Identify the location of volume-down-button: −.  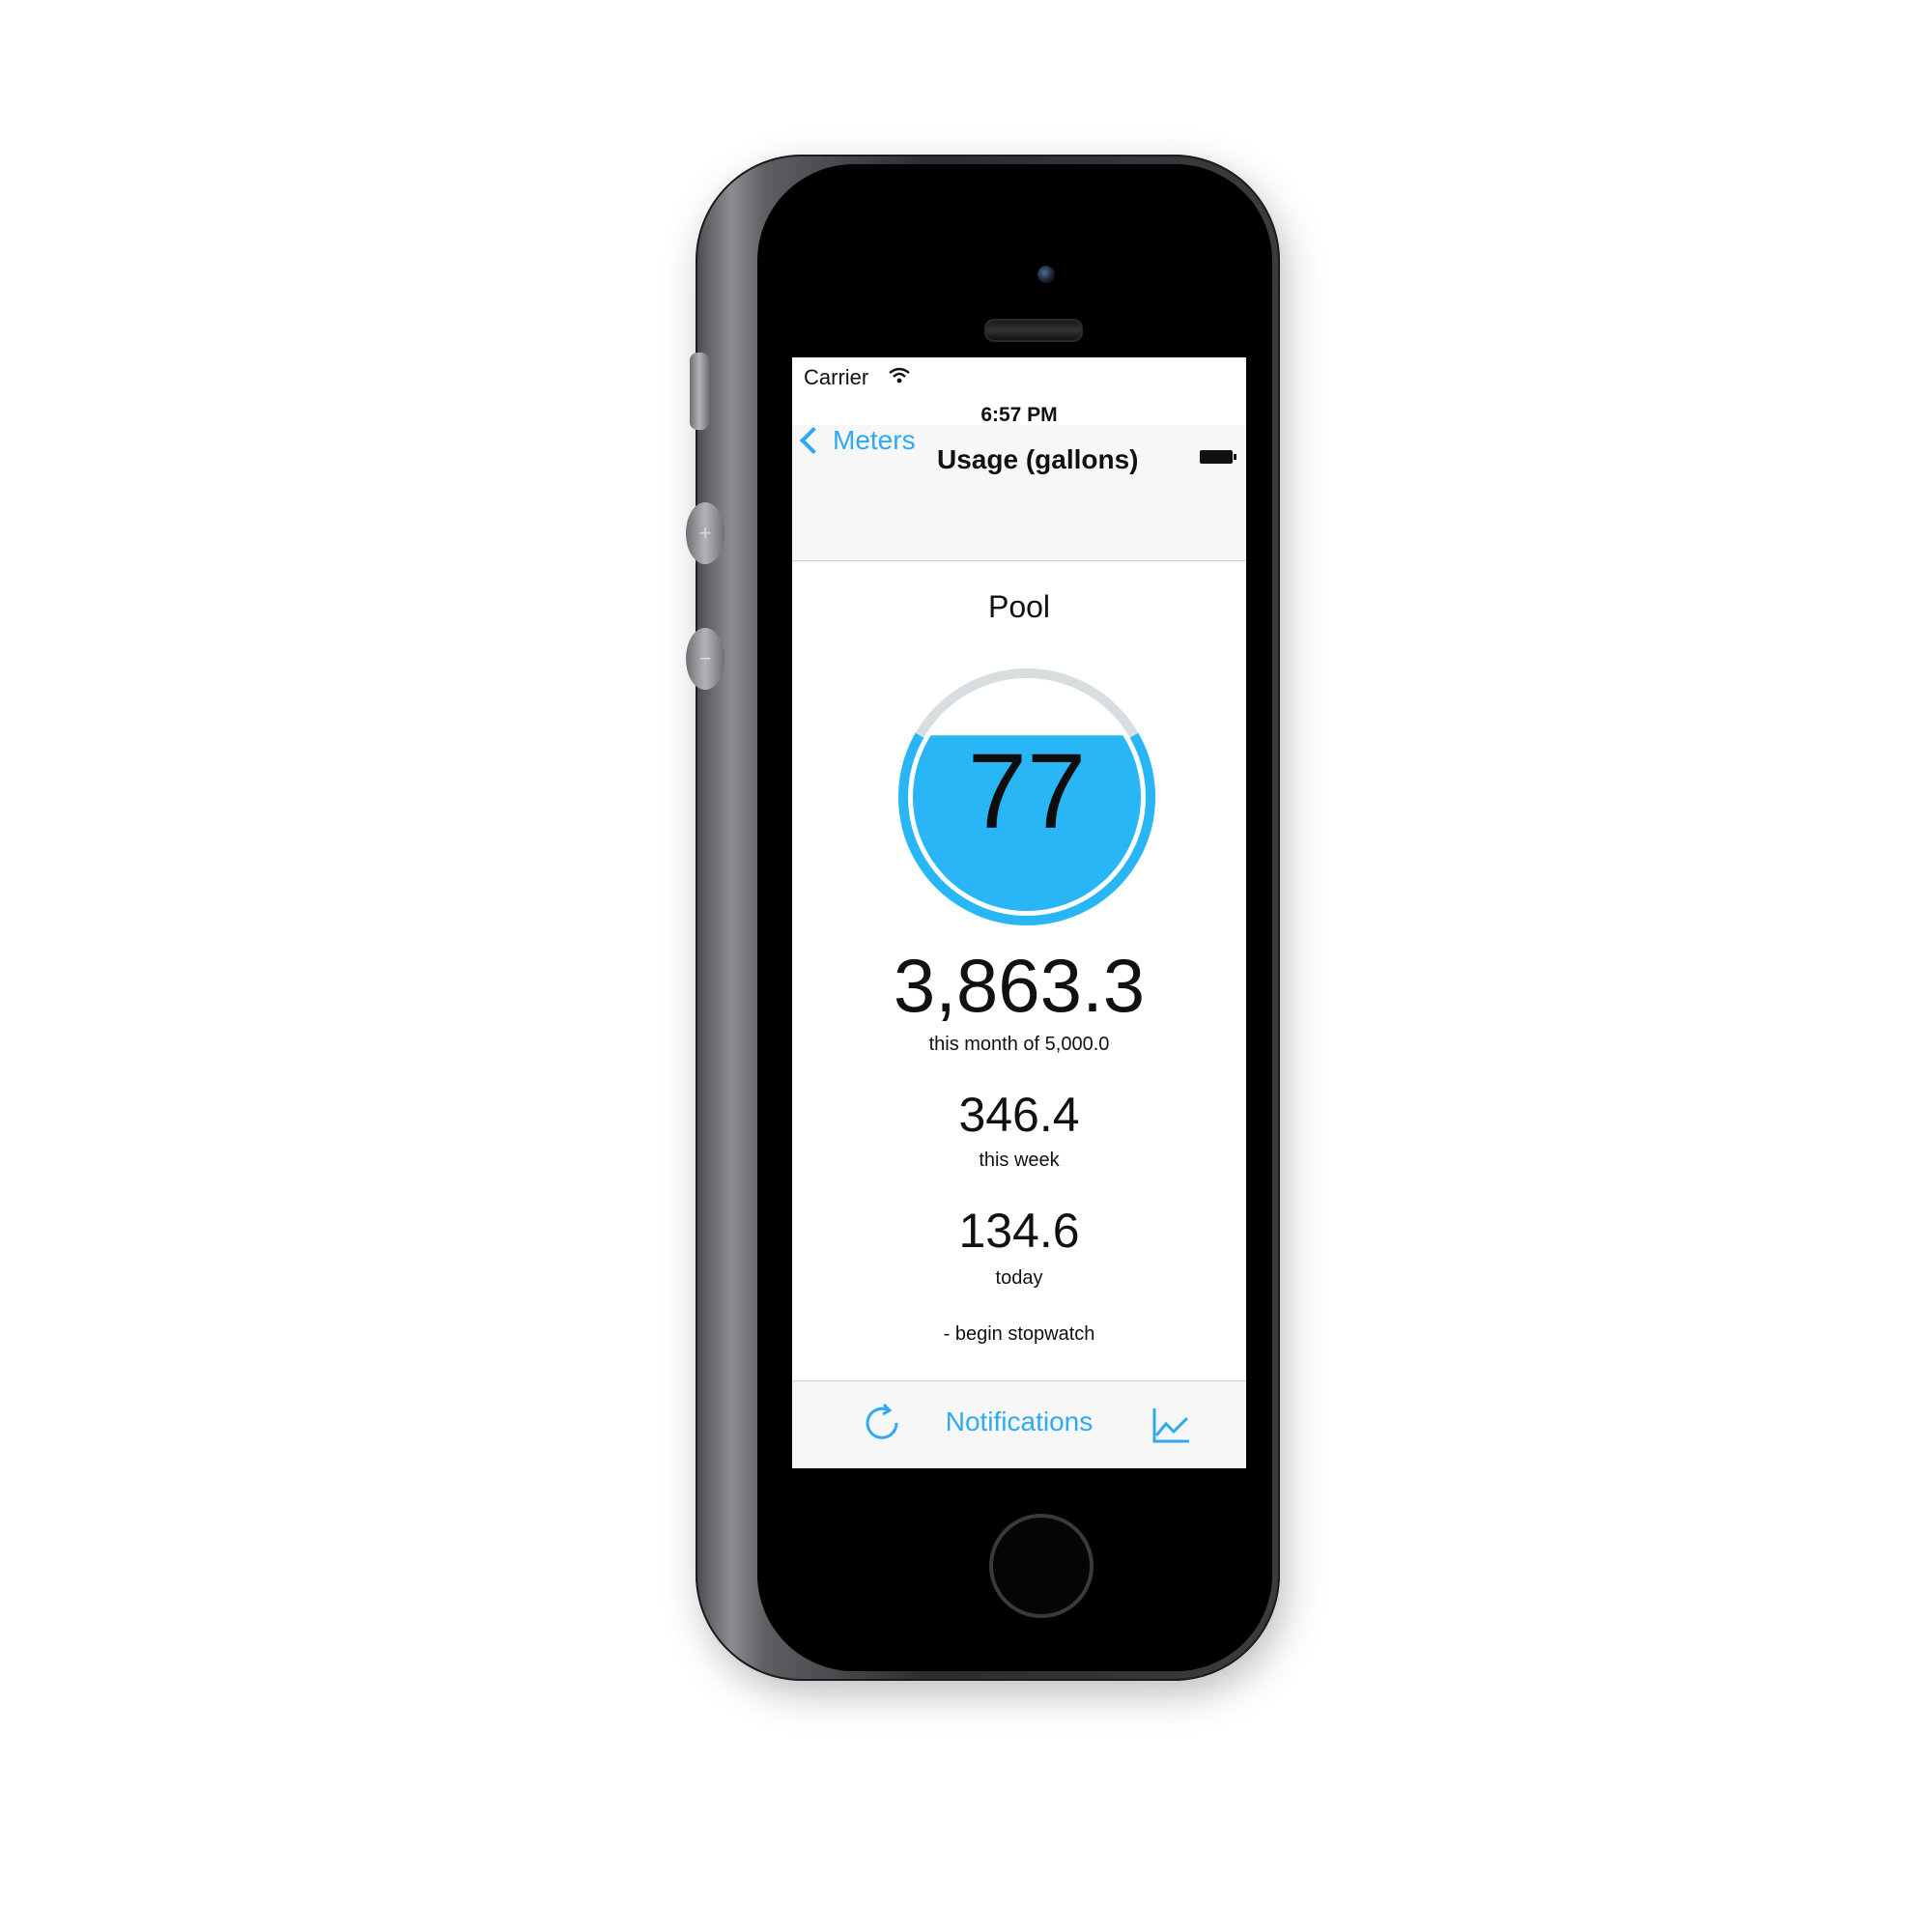
(705, 659).